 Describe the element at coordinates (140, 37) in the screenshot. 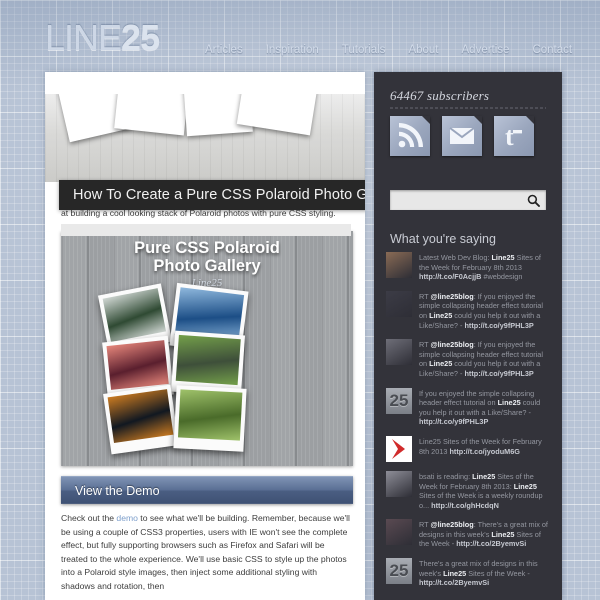

I see `logo-text-bold: 25` at that location.